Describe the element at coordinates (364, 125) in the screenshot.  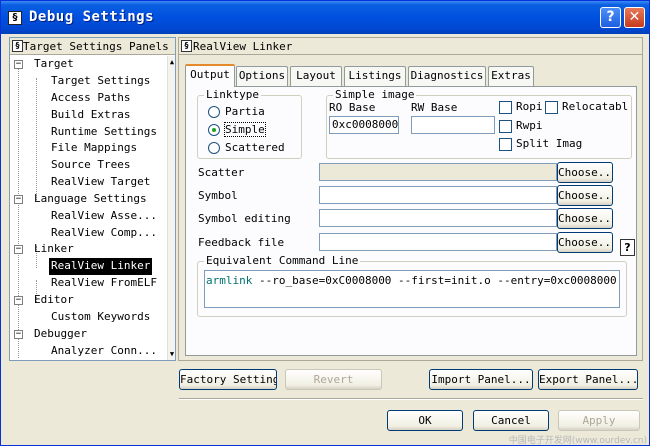
I see `ro-base-input: 0xc0008000` at that location.